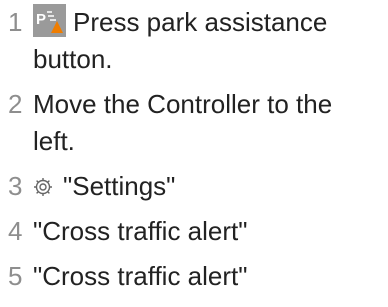 The image size is (388, 307). I want to click on step-line: Move the Controller to the, so click(183, 104).